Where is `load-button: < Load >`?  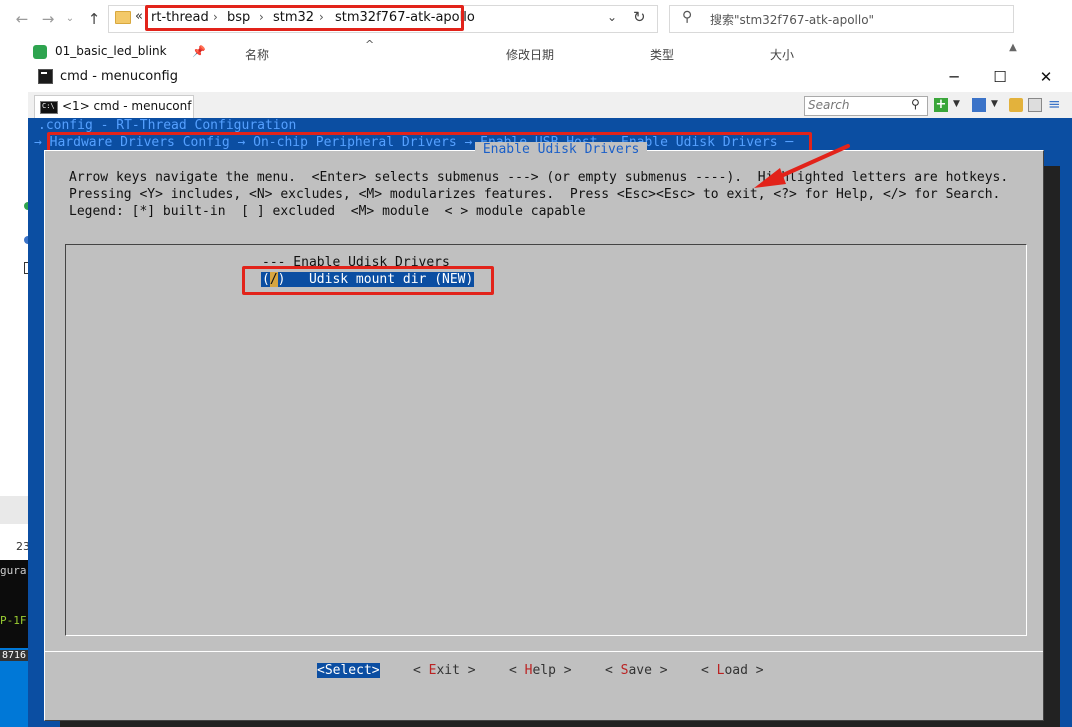
load-button: < Load > is located at coordinates (732, 670).